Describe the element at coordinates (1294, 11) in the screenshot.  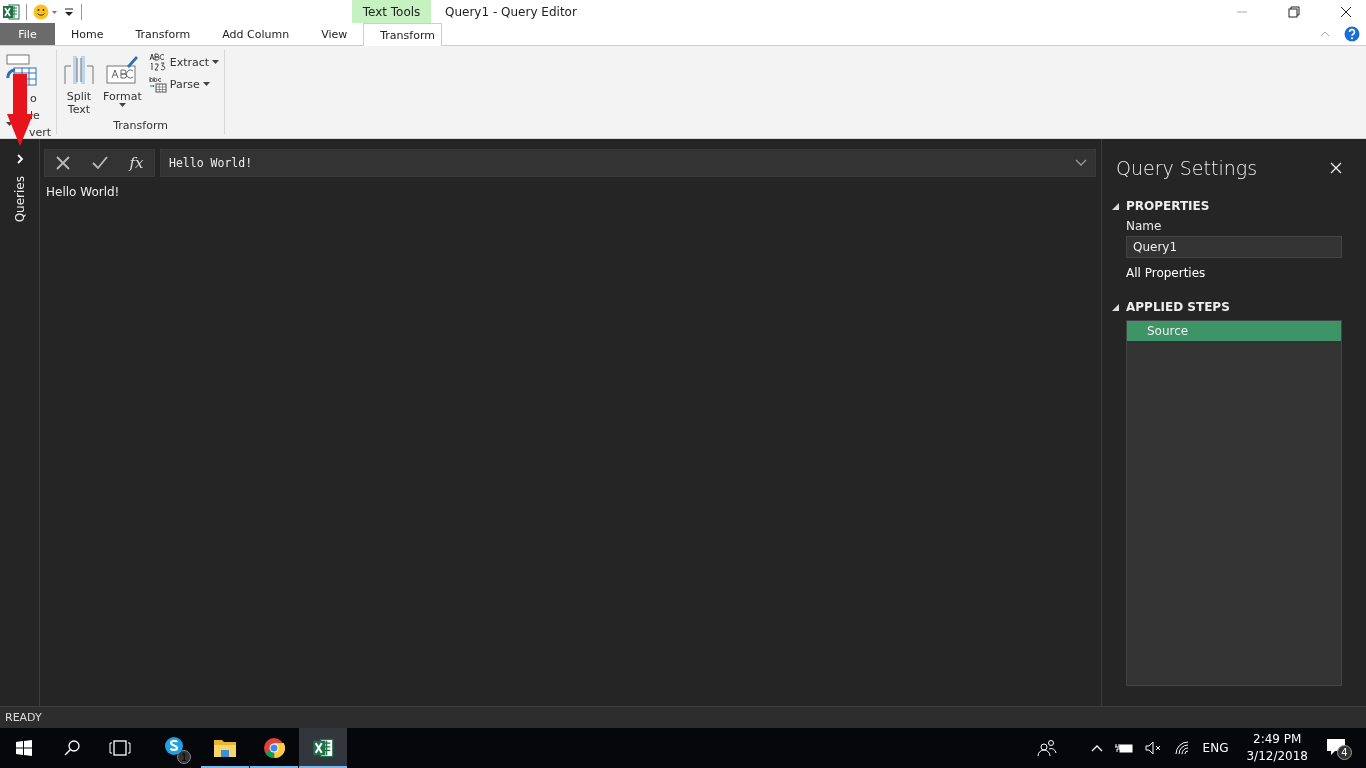
I see `restore-icon` at that location.